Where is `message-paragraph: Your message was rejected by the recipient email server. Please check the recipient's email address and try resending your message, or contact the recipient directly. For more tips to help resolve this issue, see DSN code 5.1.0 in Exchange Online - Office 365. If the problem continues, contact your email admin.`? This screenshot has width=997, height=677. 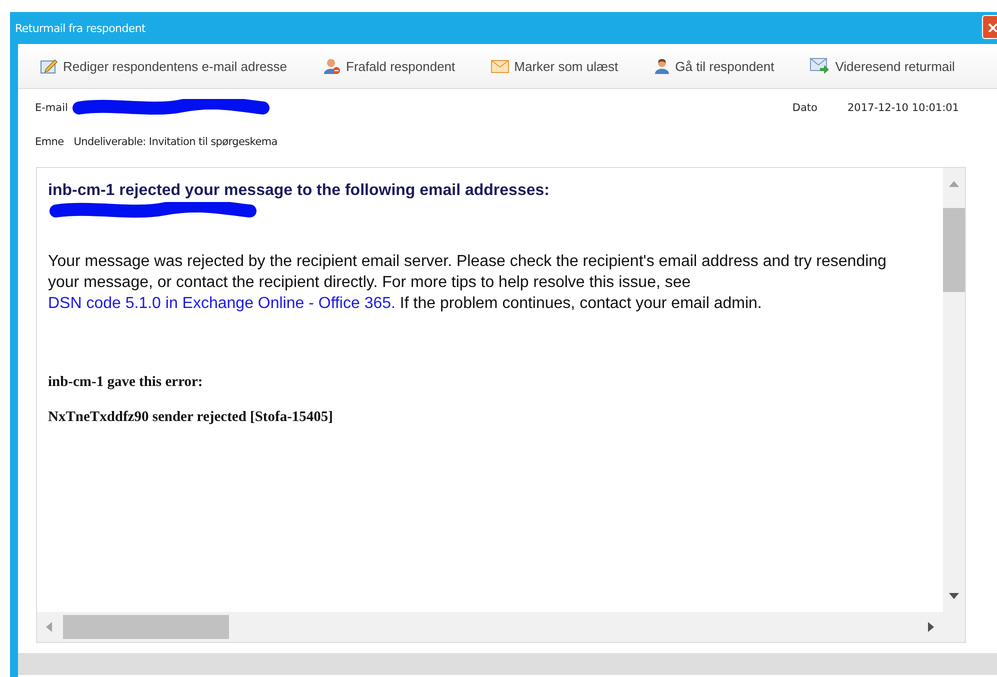
message-paragraph: Your message was rejected by the recipient email server. Please check the recipient's email address and try resending your message, or contact the recipient directly. For more tips to help resolve this issue, see DSN code 5.1.0 in Exchange Online - Office 365. If the problem continues, contact your email admin. is located at coordinates (468, 283).